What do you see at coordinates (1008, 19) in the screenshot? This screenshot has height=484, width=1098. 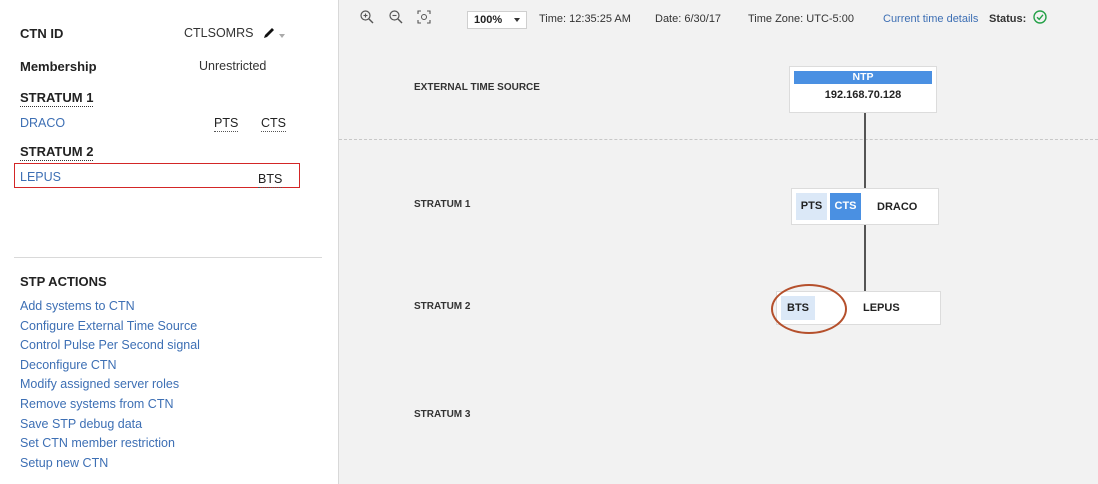 I see `status-label: Status:` at bounding box center [1008, 19].